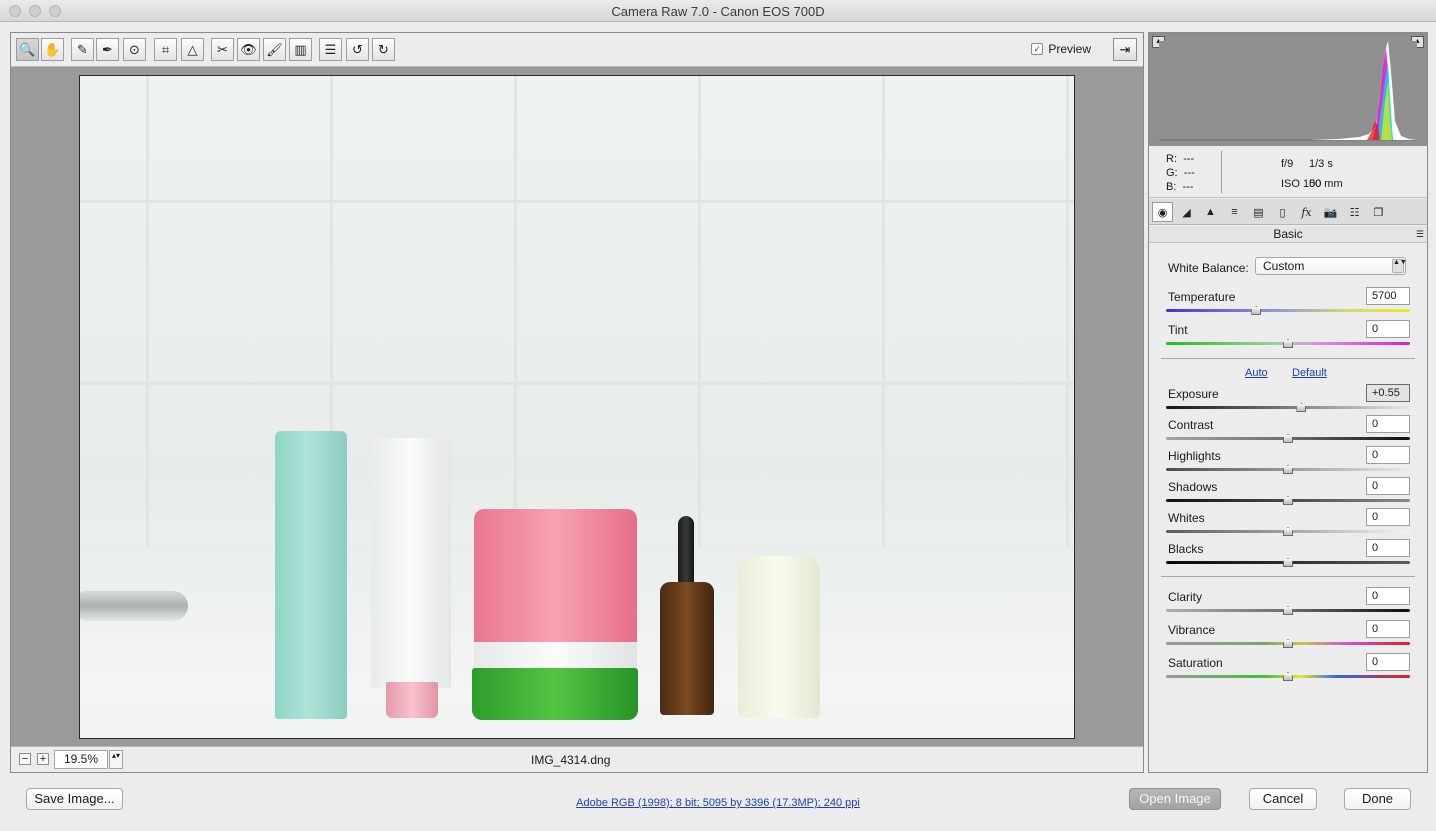 The height and width of the screenshot is (831, 1436). What do you see at coordinates (1162, 212) in the screenshot?
I see `basic-tab-icon: ◉` at bounding box center [1162, 212].